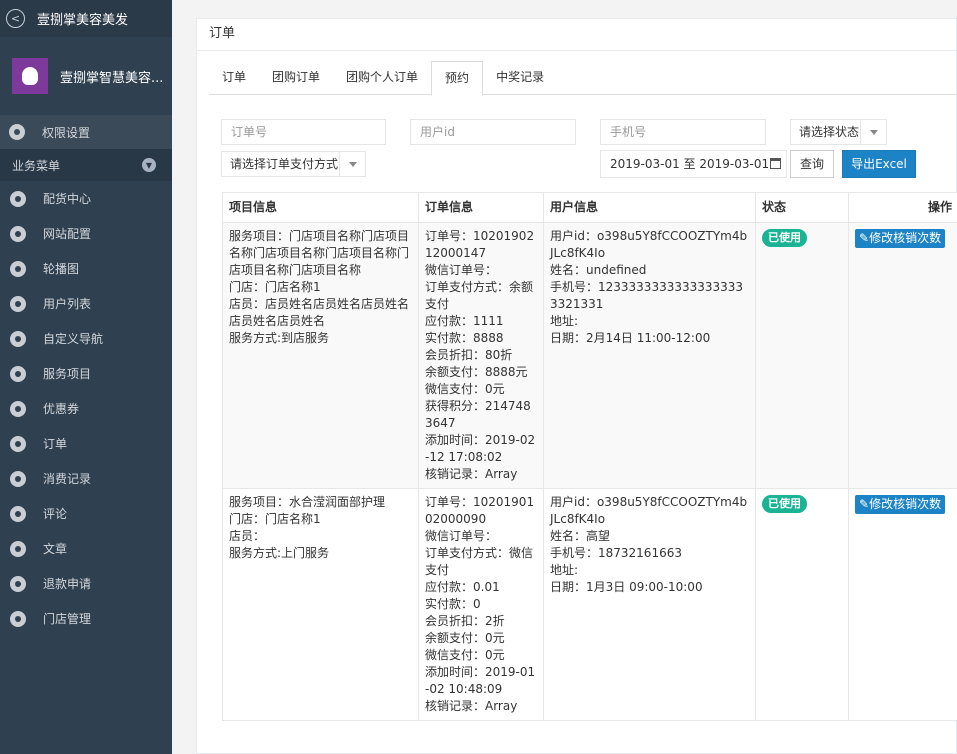 The image size is (957, 754). Describe the element at coordinates (479, 295) in the screenshot. I see `cell-line: 订单支付方式：余额支付` at that location.